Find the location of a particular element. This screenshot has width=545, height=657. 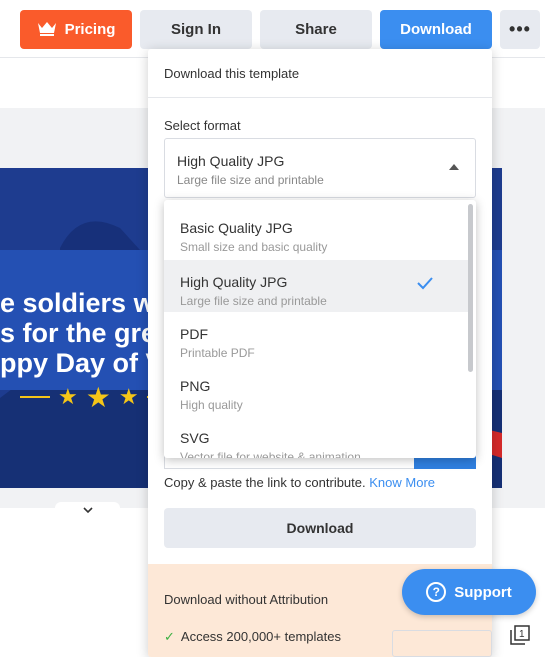

option-subtext: High quality is located at coordinates (211, 405).